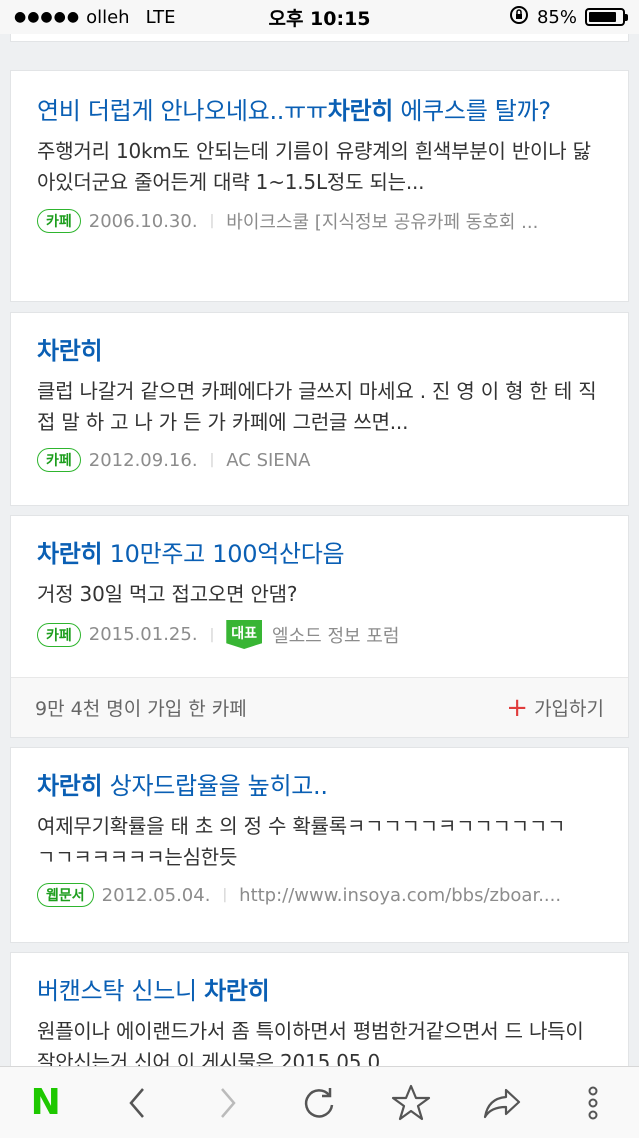 The image size is (639, 1138). Describe the element at coordinates (593, 1103) in the screenshot. I see `more-icon` at that location.